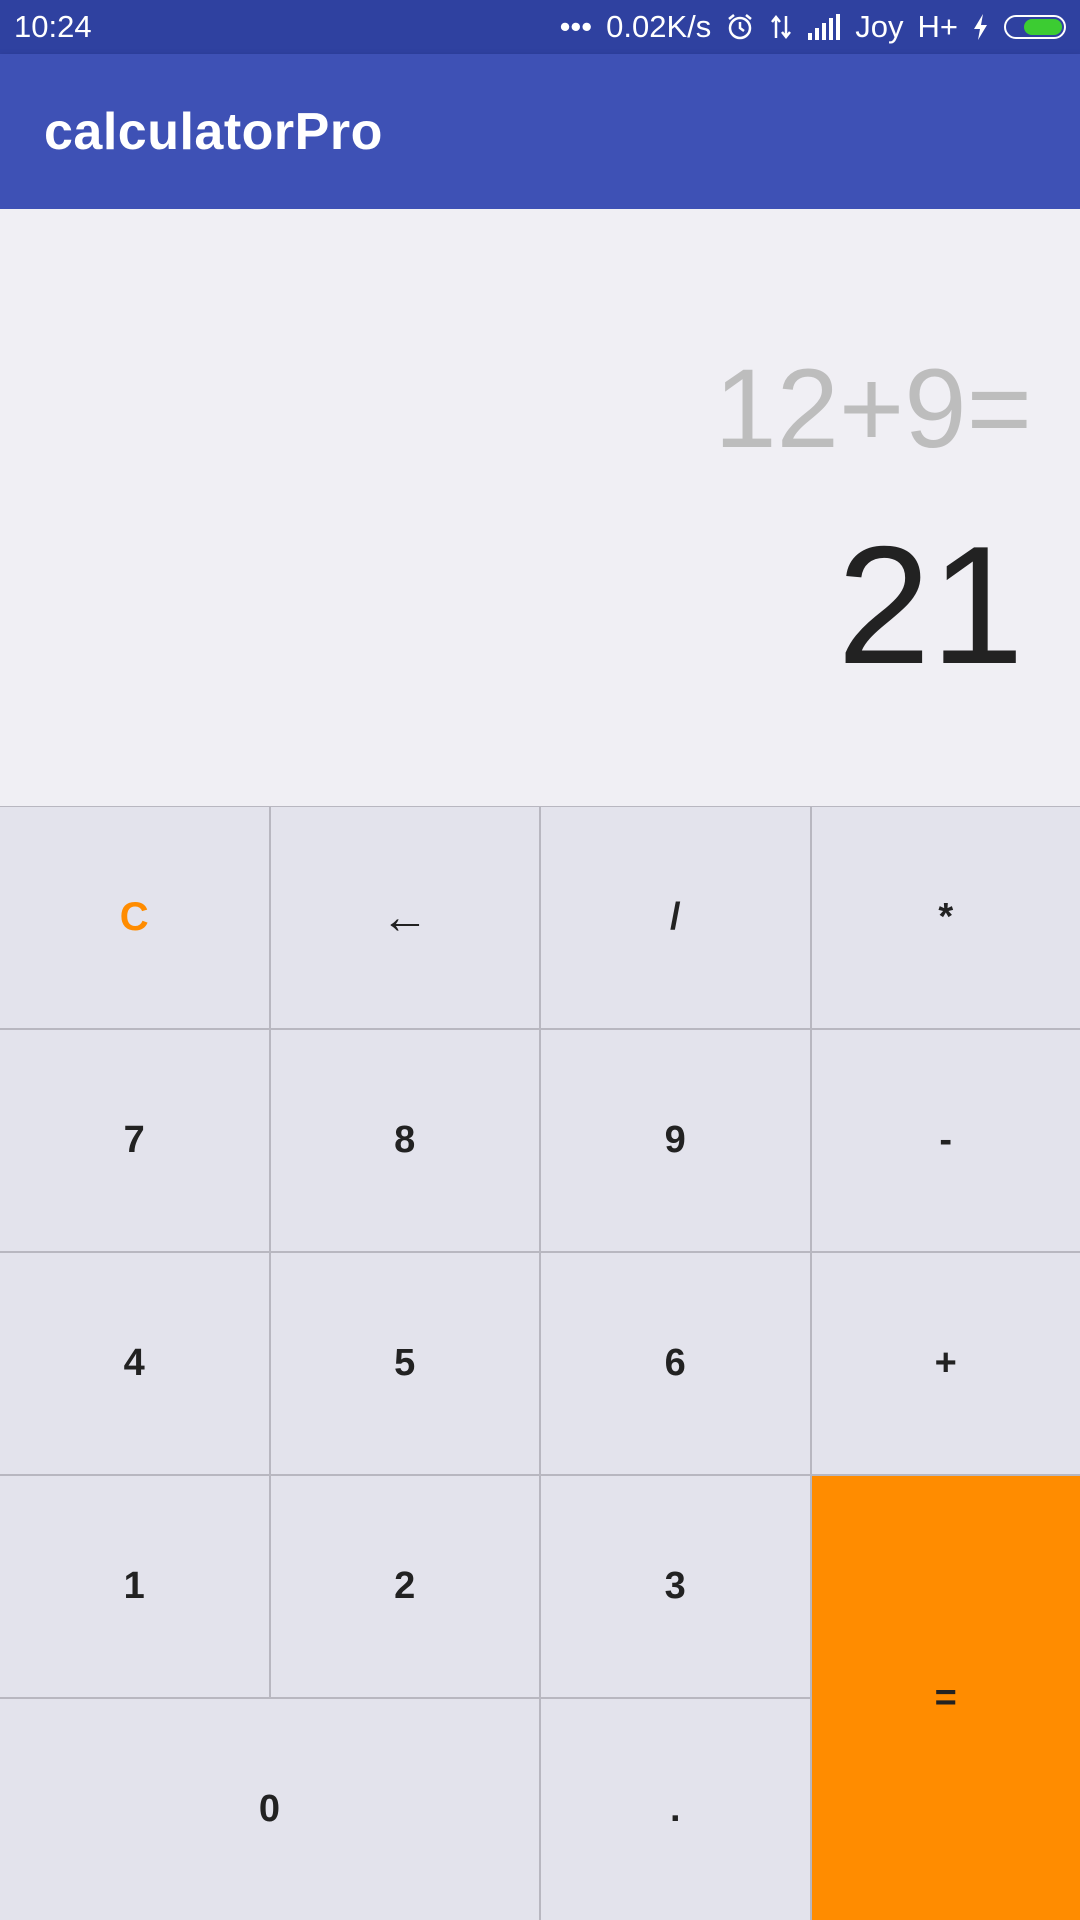  What do you see at coordinates (213, 131) in the screenshot?
I see `app-title: calculatorPro` at bounding box center [213, 131].